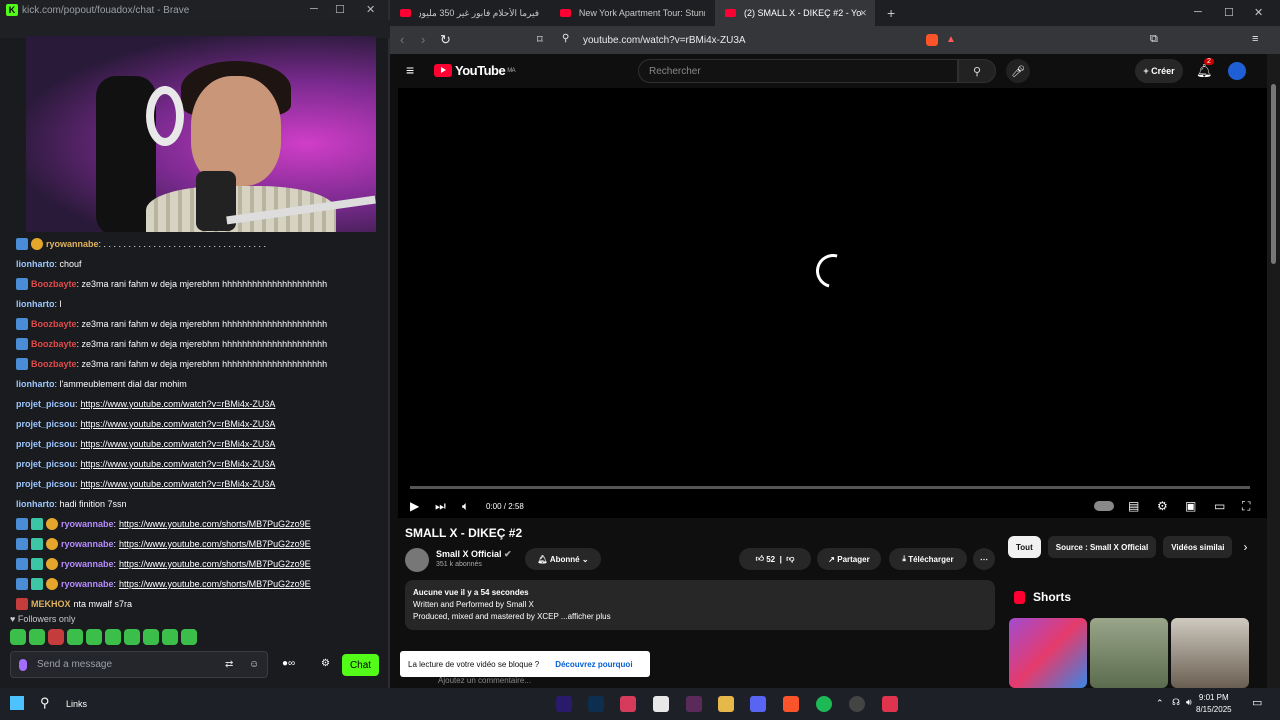 This screenshot has height=720, width=1280. Describe the element at coordinates (593, 664) in the screenshot. I see `toast-learn-link: Découvrez pourquoi` at that location.